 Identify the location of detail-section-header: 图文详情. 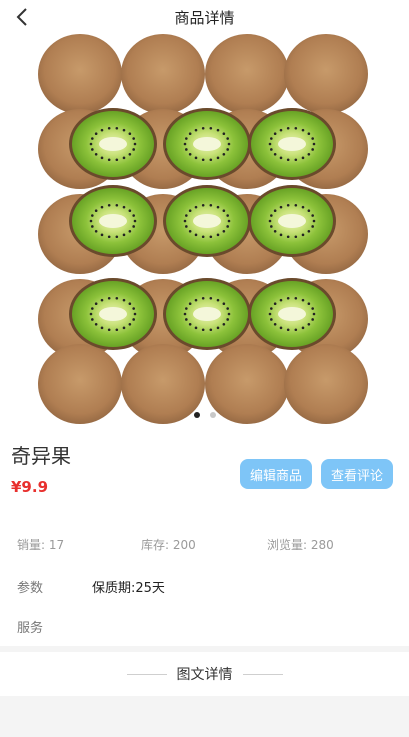
(204, 674).